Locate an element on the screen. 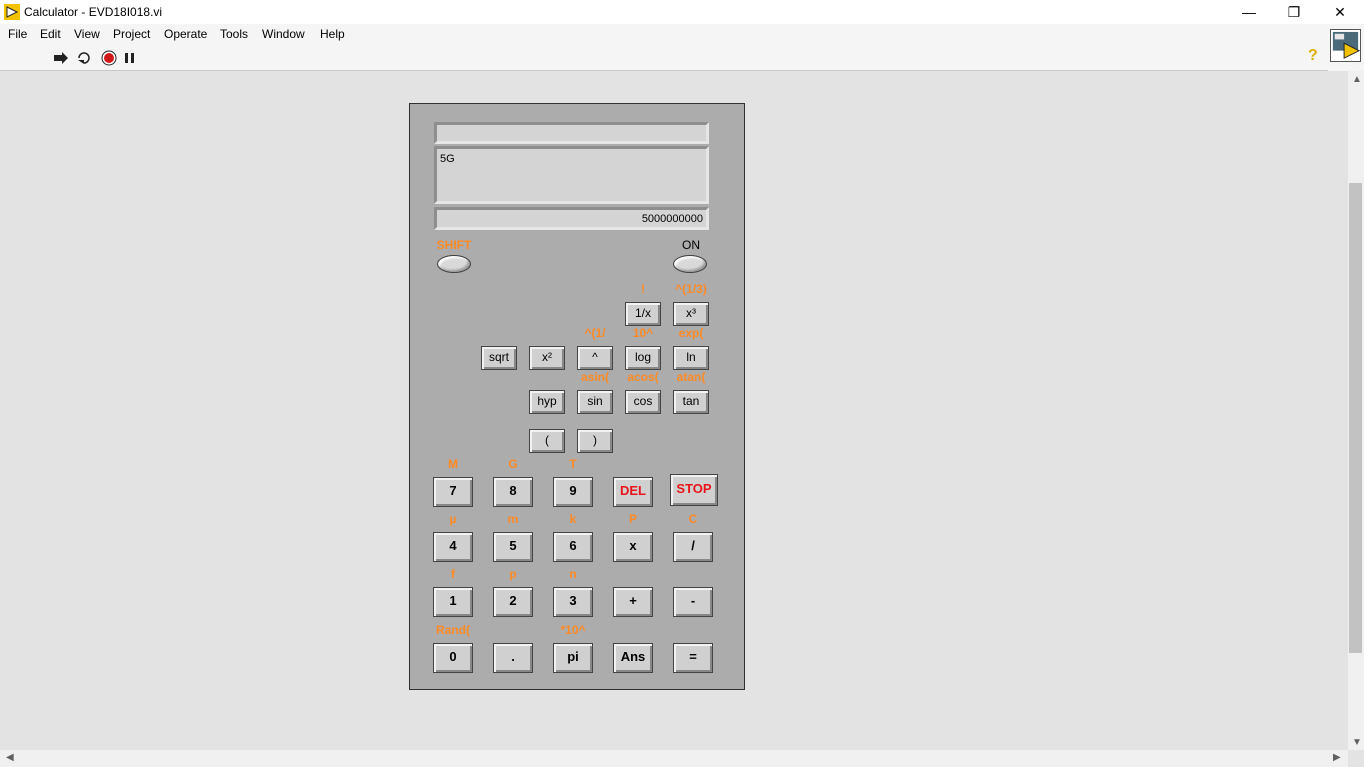  pi-button: pi is located at coordinates (573, 658).